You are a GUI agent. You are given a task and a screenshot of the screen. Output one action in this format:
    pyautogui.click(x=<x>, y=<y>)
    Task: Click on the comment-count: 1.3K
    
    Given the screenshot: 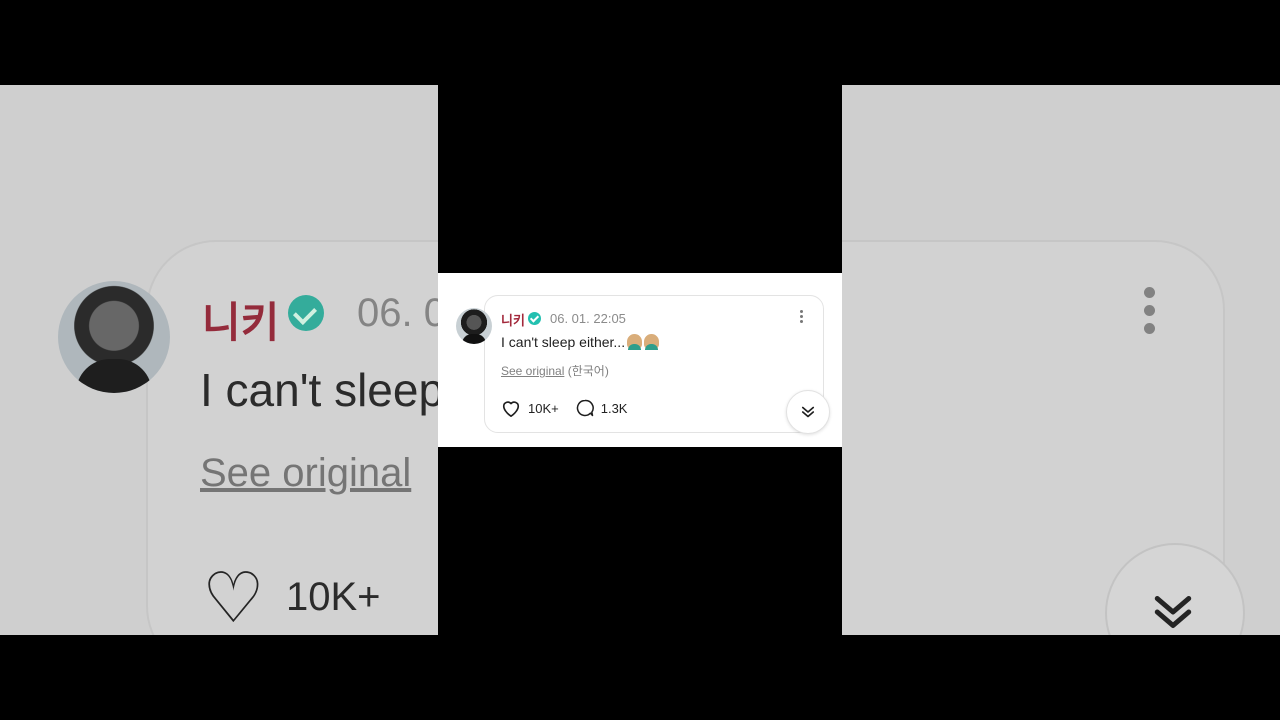 What is the action you would take?
    pyautogui.click(x=614, y=408)
    